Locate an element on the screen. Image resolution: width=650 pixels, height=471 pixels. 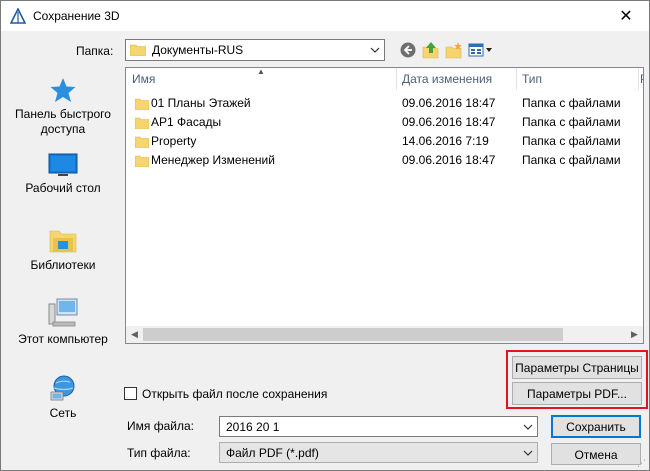
window-title: Сохранение 3D is located at coordinates (76, 16).